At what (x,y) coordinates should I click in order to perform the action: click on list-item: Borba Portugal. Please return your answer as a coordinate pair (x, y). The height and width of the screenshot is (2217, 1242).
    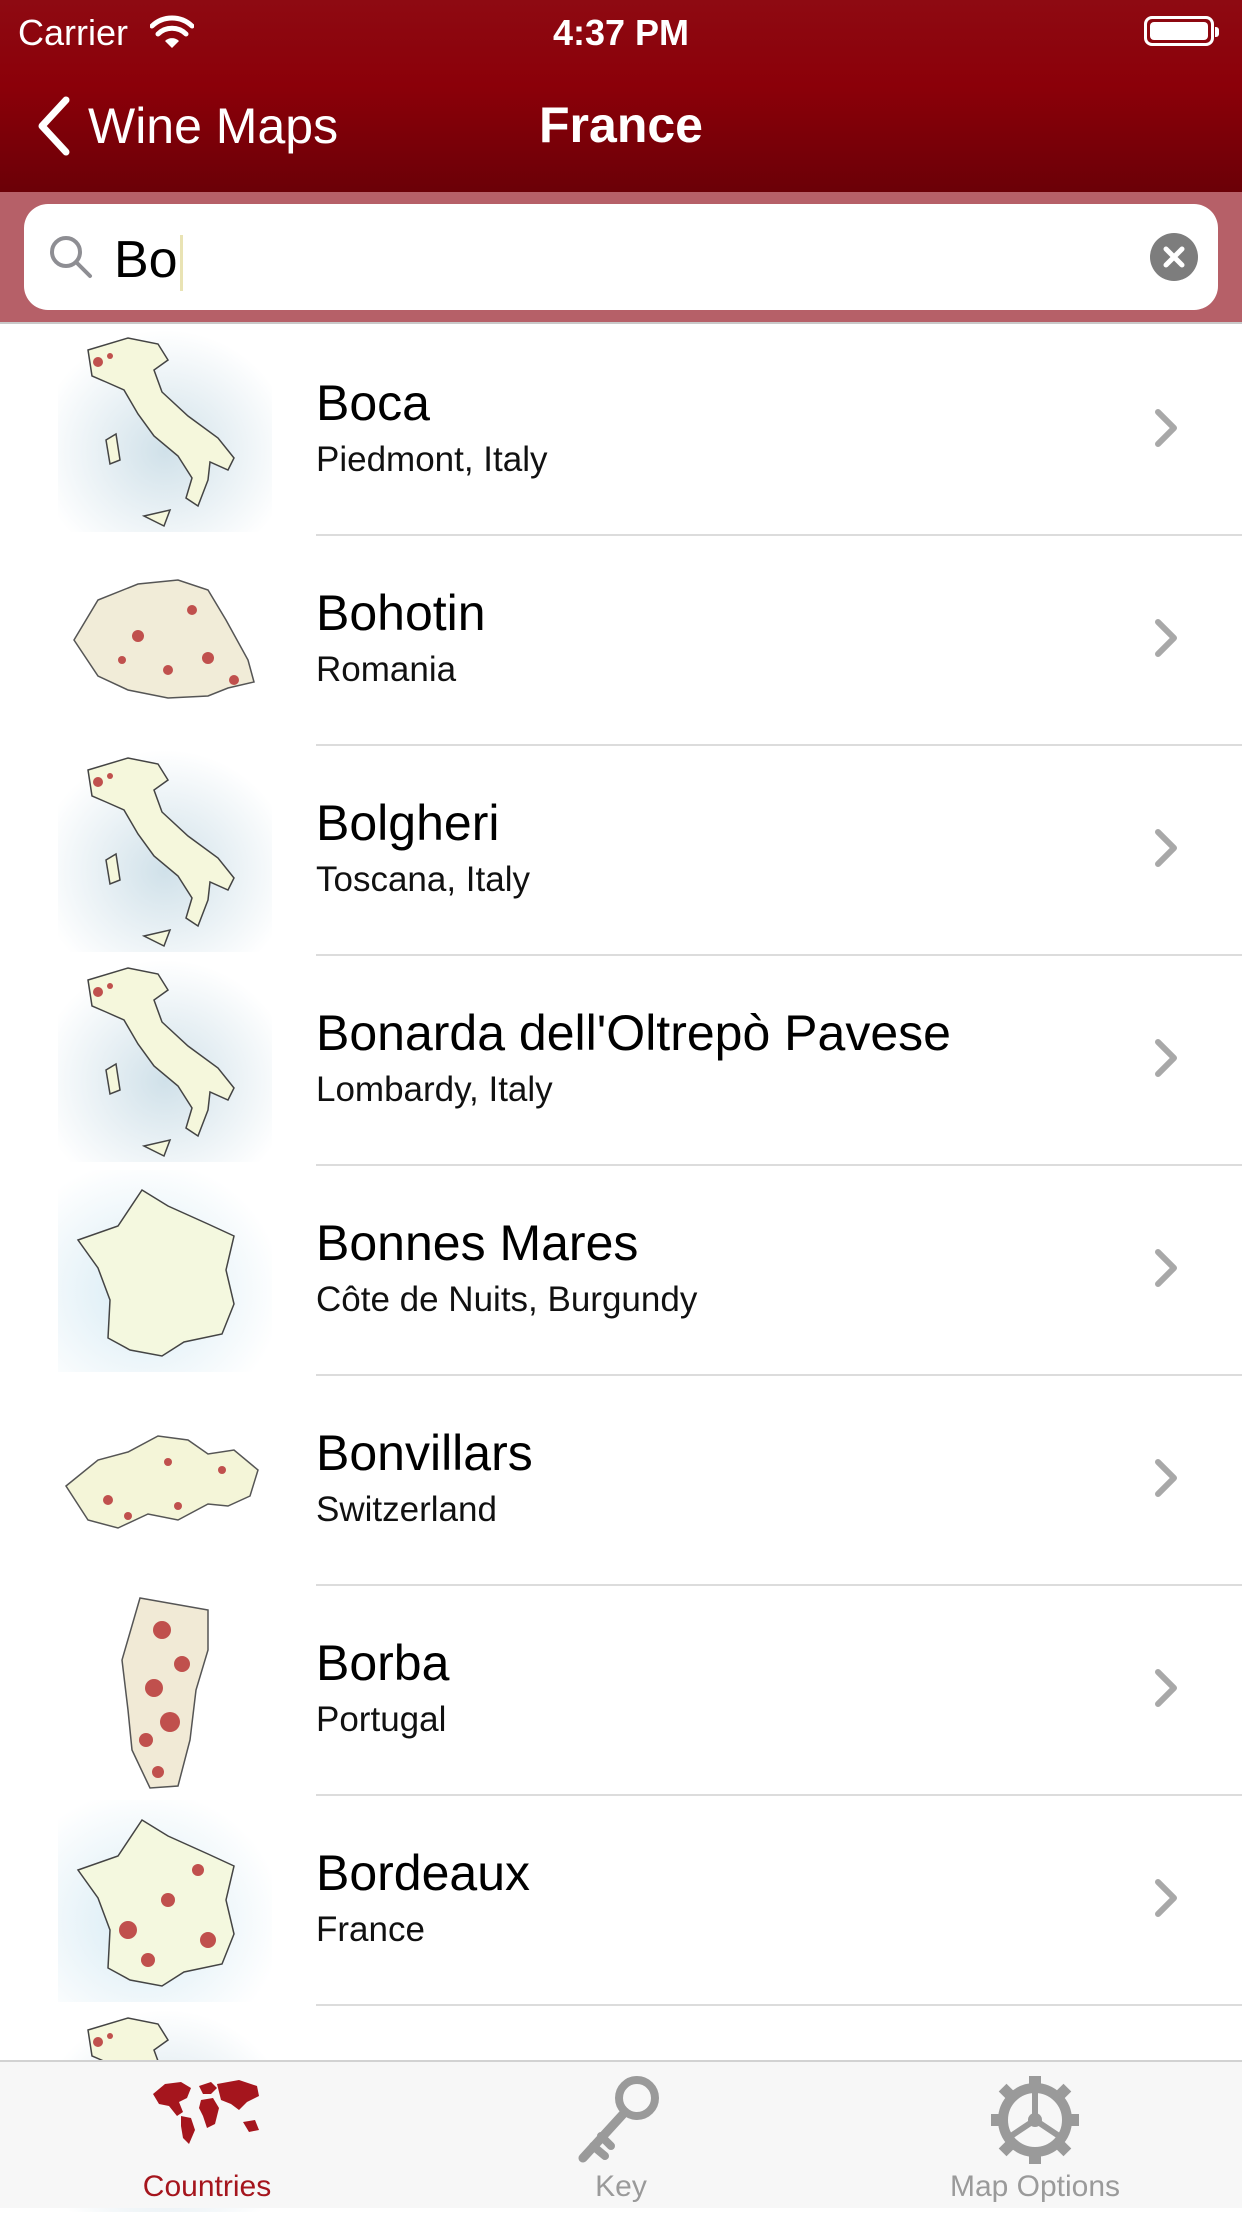
    Looking at the image, I should click on (621, 1691).